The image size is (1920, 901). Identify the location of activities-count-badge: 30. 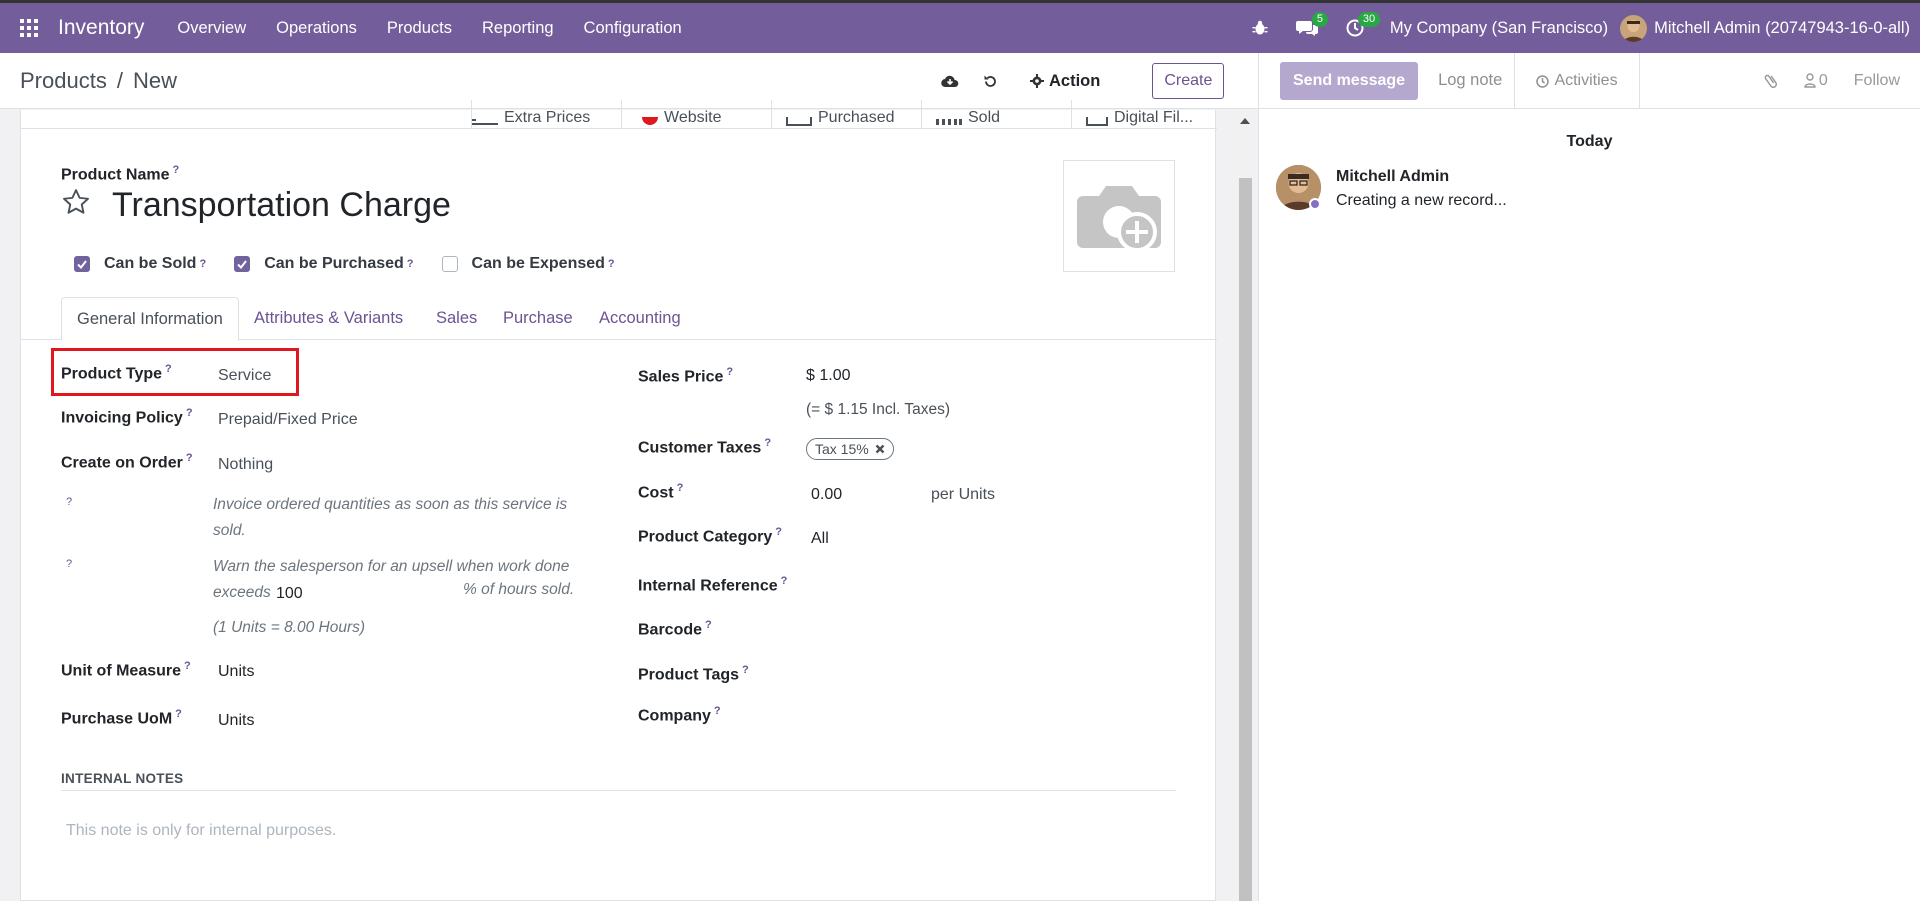
(1369, 19).